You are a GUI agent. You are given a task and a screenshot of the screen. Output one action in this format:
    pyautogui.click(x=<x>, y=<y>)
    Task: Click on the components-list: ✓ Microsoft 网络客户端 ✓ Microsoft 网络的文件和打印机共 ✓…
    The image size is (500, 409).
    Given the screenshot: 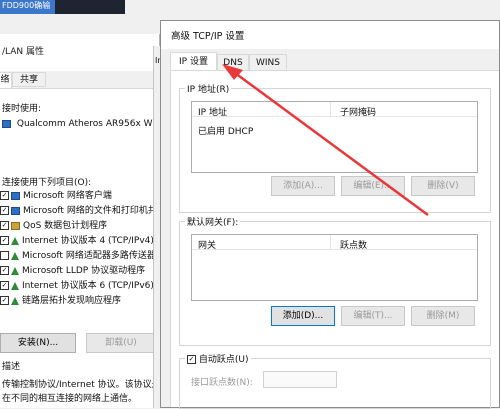 What is the action you would take?
    pyautogui.click(x=79, y=247)
    